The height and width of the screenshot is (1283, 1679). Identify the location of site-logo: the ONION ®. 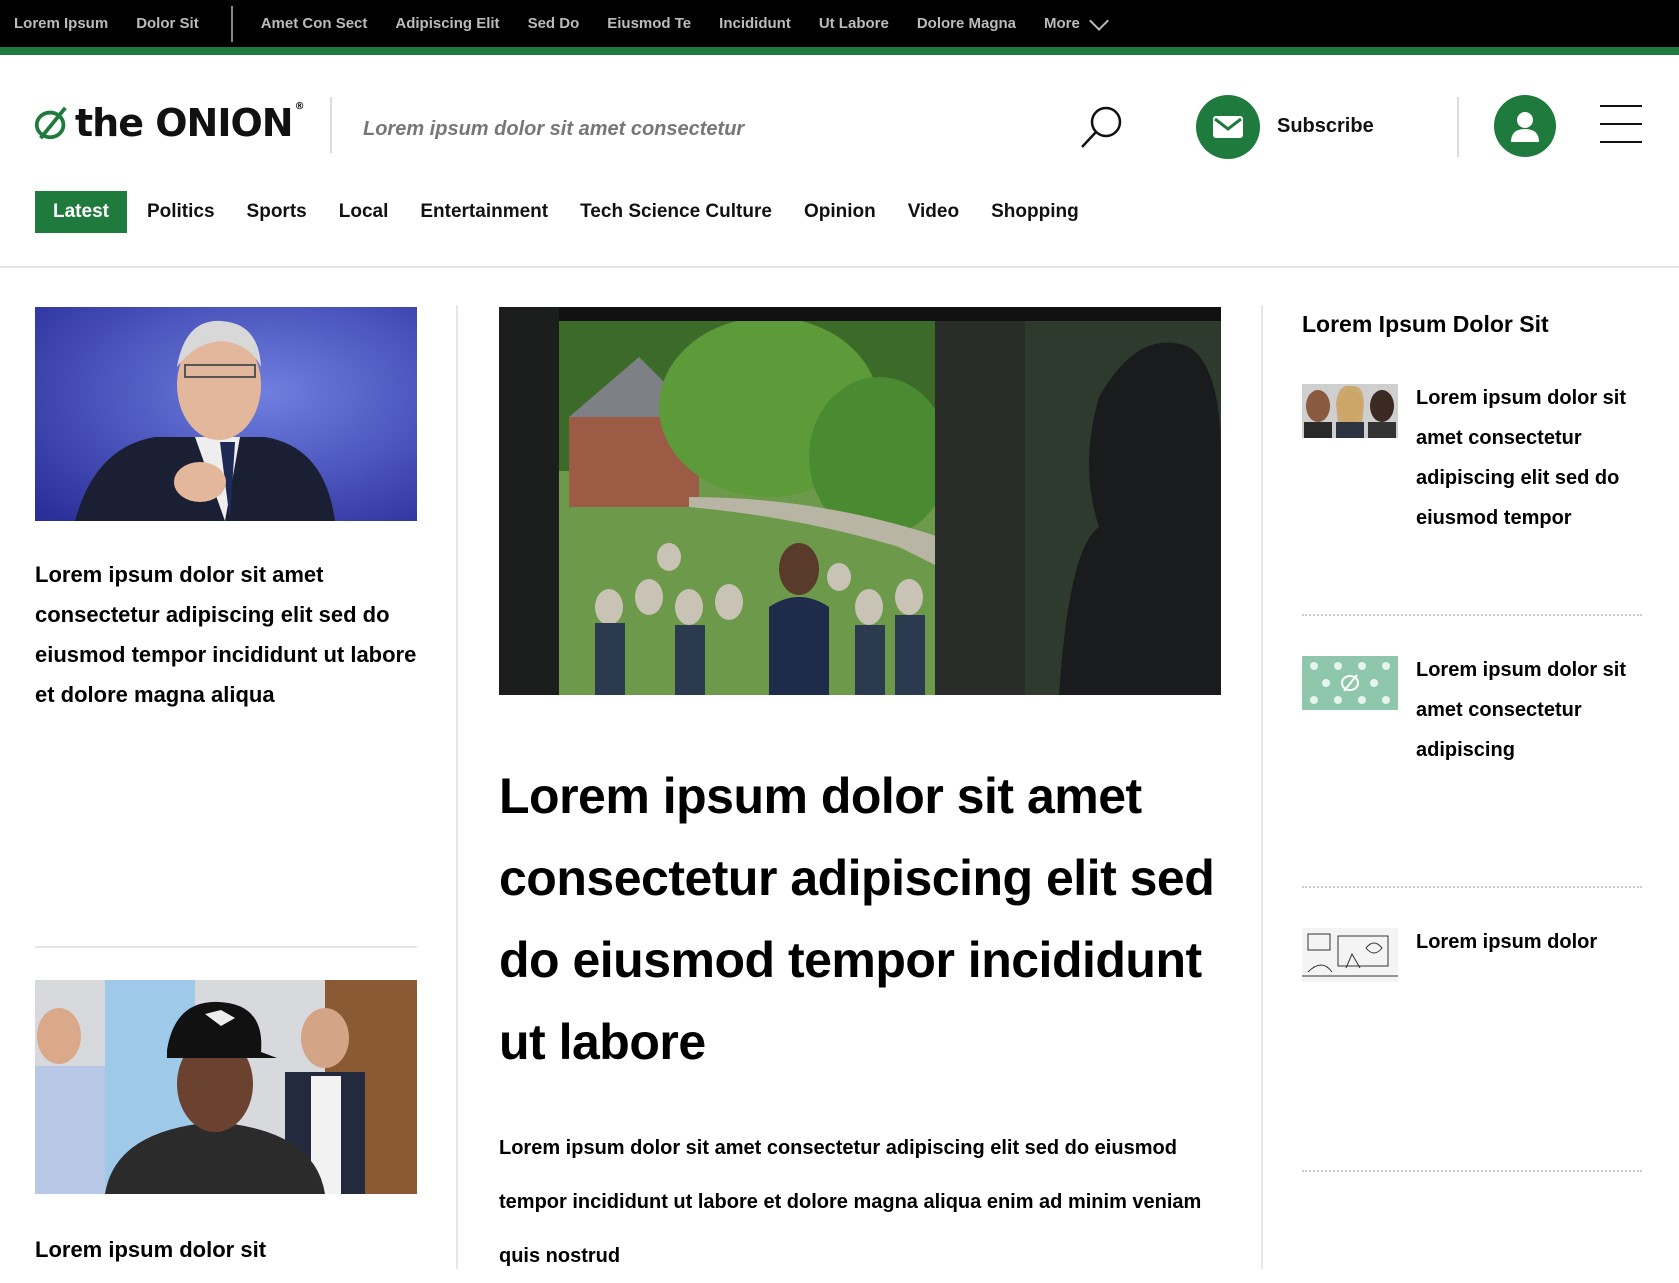
(169, 123).